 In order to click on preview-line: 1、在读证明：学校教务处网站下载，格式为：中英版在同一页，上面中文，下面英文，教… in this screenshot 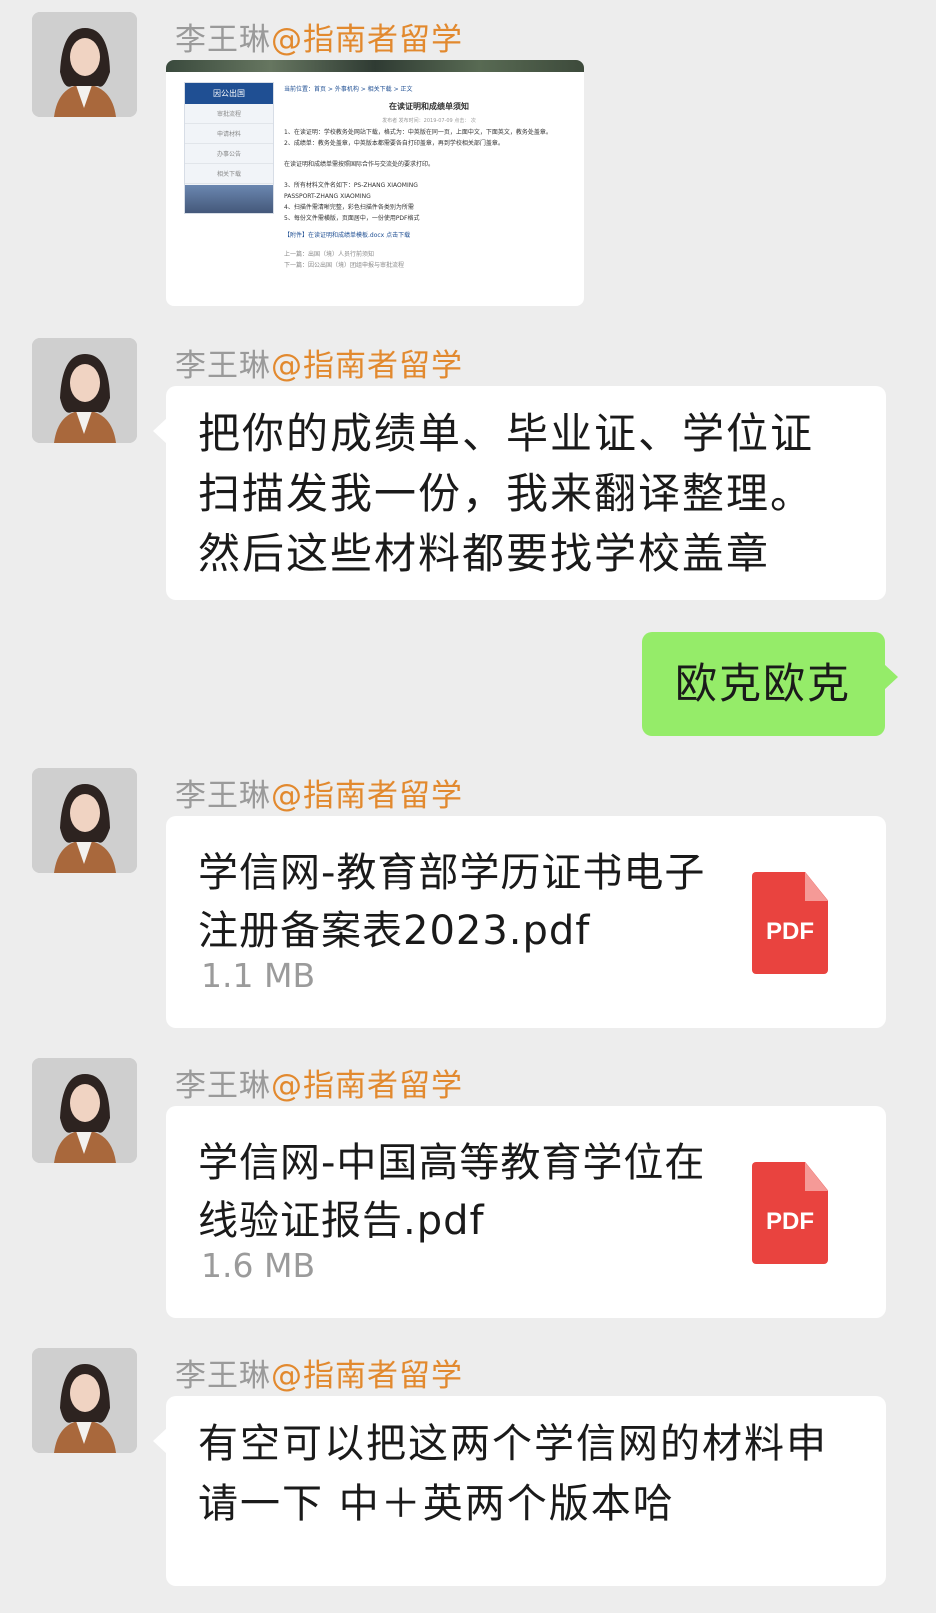, I will do `click(418, 132)`.